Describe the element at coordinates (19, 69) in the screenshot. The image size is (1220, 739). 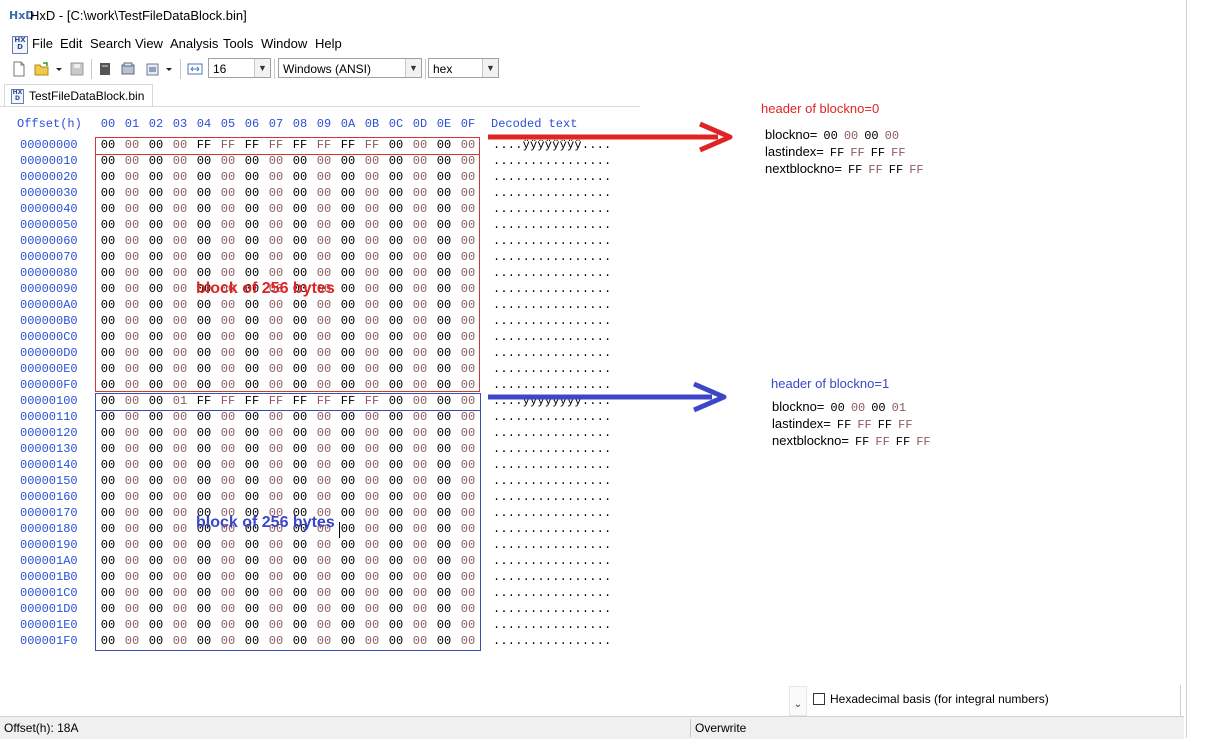
I see `new-file-icon` at that location.